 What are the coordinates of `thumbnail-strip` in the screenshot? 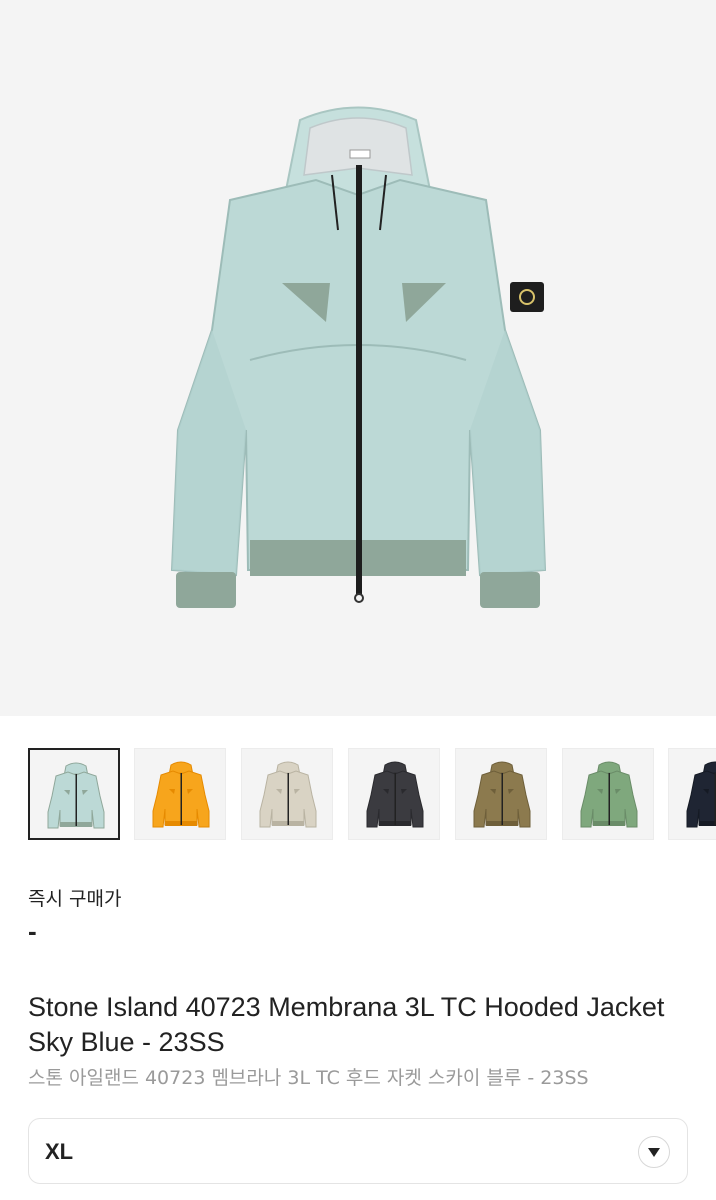 It's located at (358, 796).